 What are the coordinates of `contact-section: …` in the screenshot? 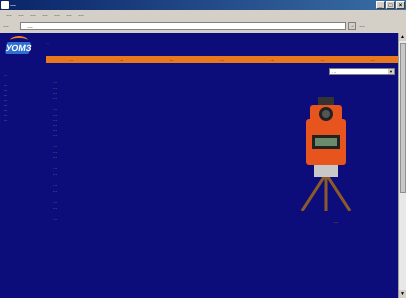 It's located at (148, 219).